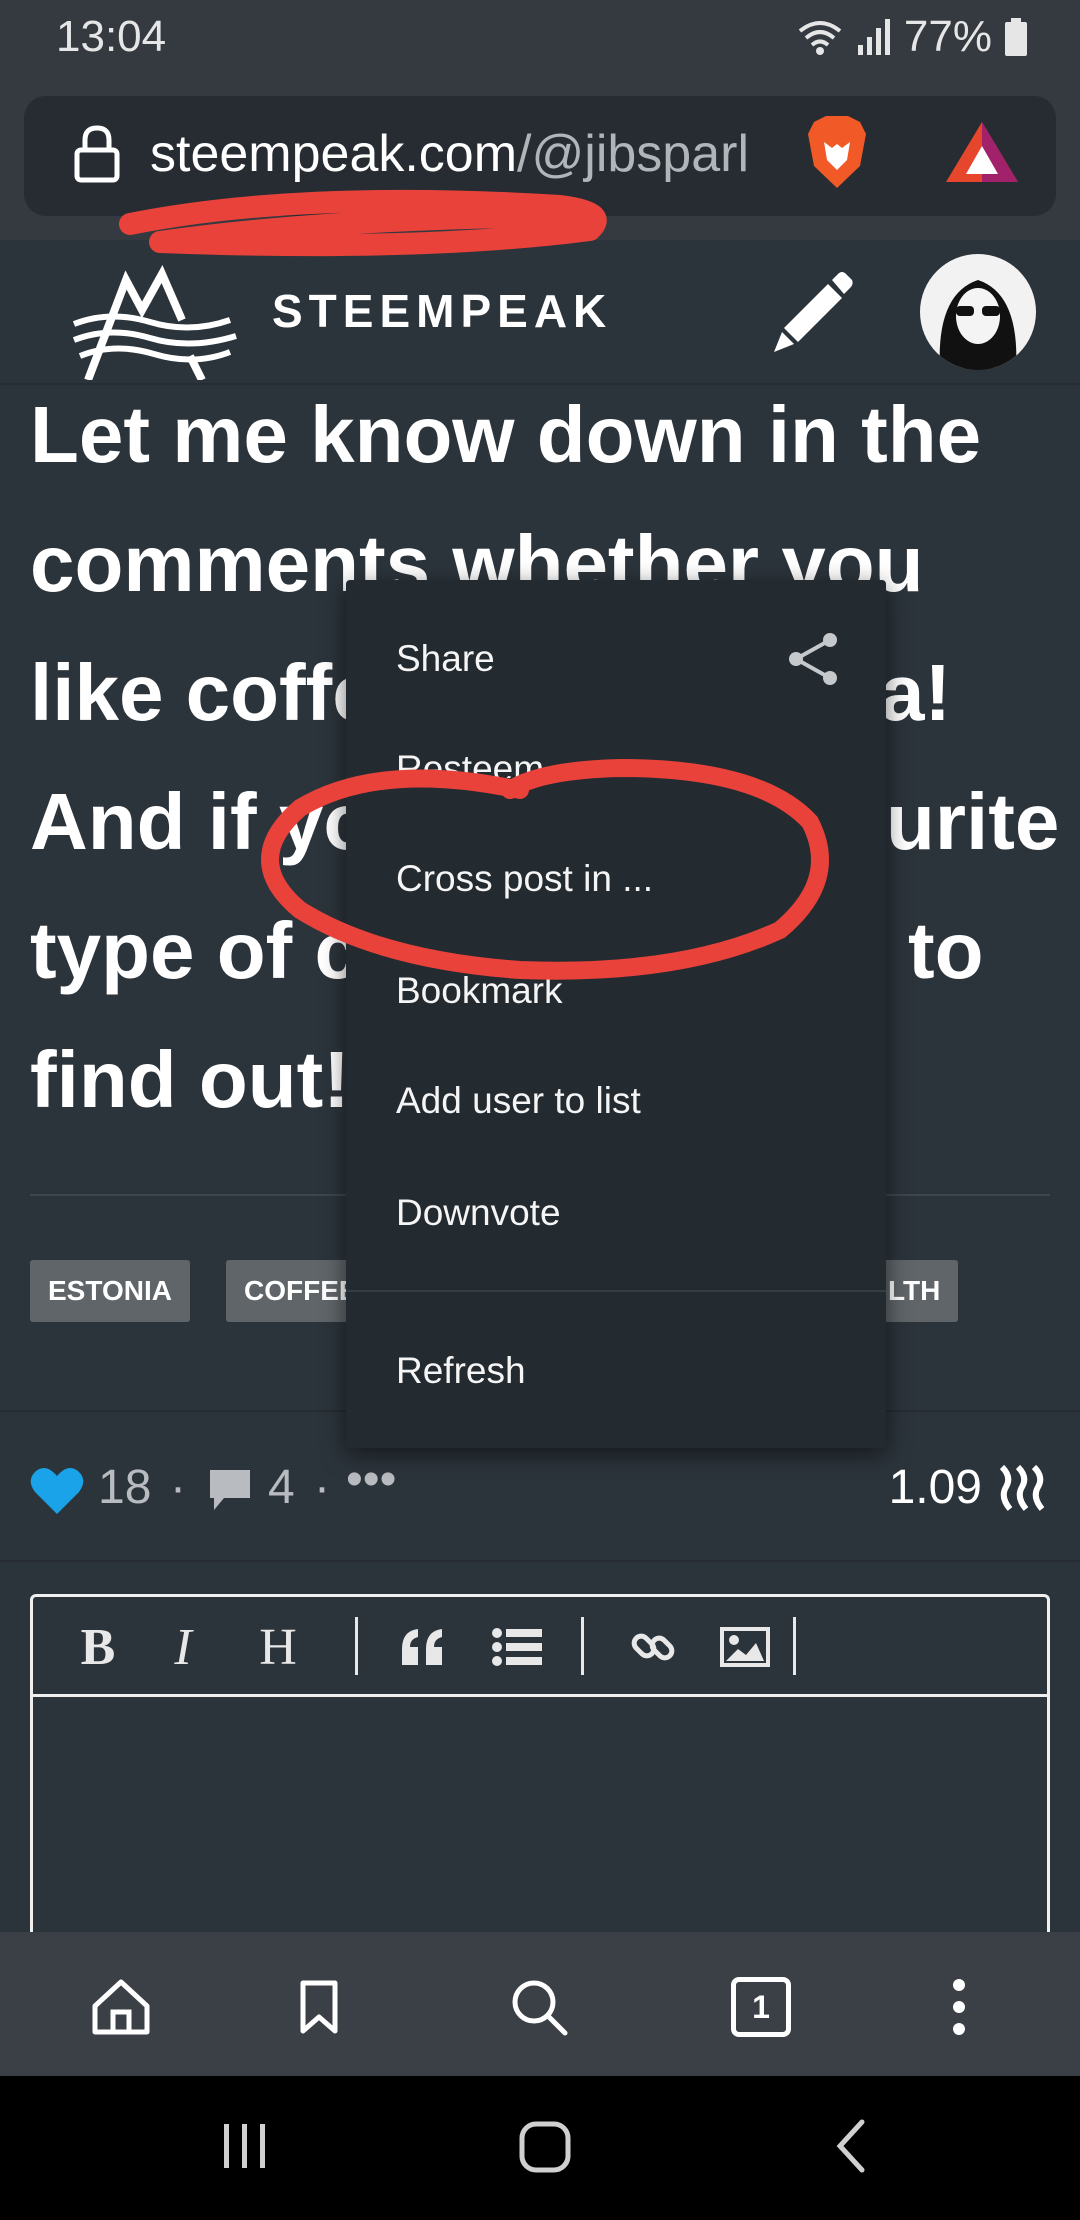 The width and height of the screenshot is (1080, 2220). I want to click on home-icon, so click(121, 2007).